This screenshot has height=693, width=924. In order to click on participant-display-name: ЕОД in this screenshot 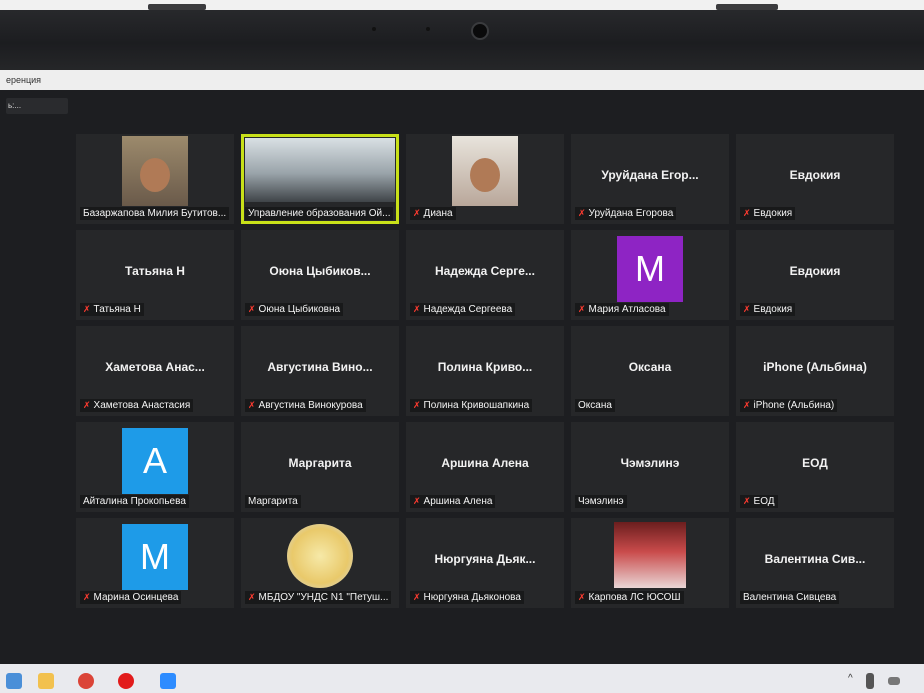, I will do `click(815, 463)`.